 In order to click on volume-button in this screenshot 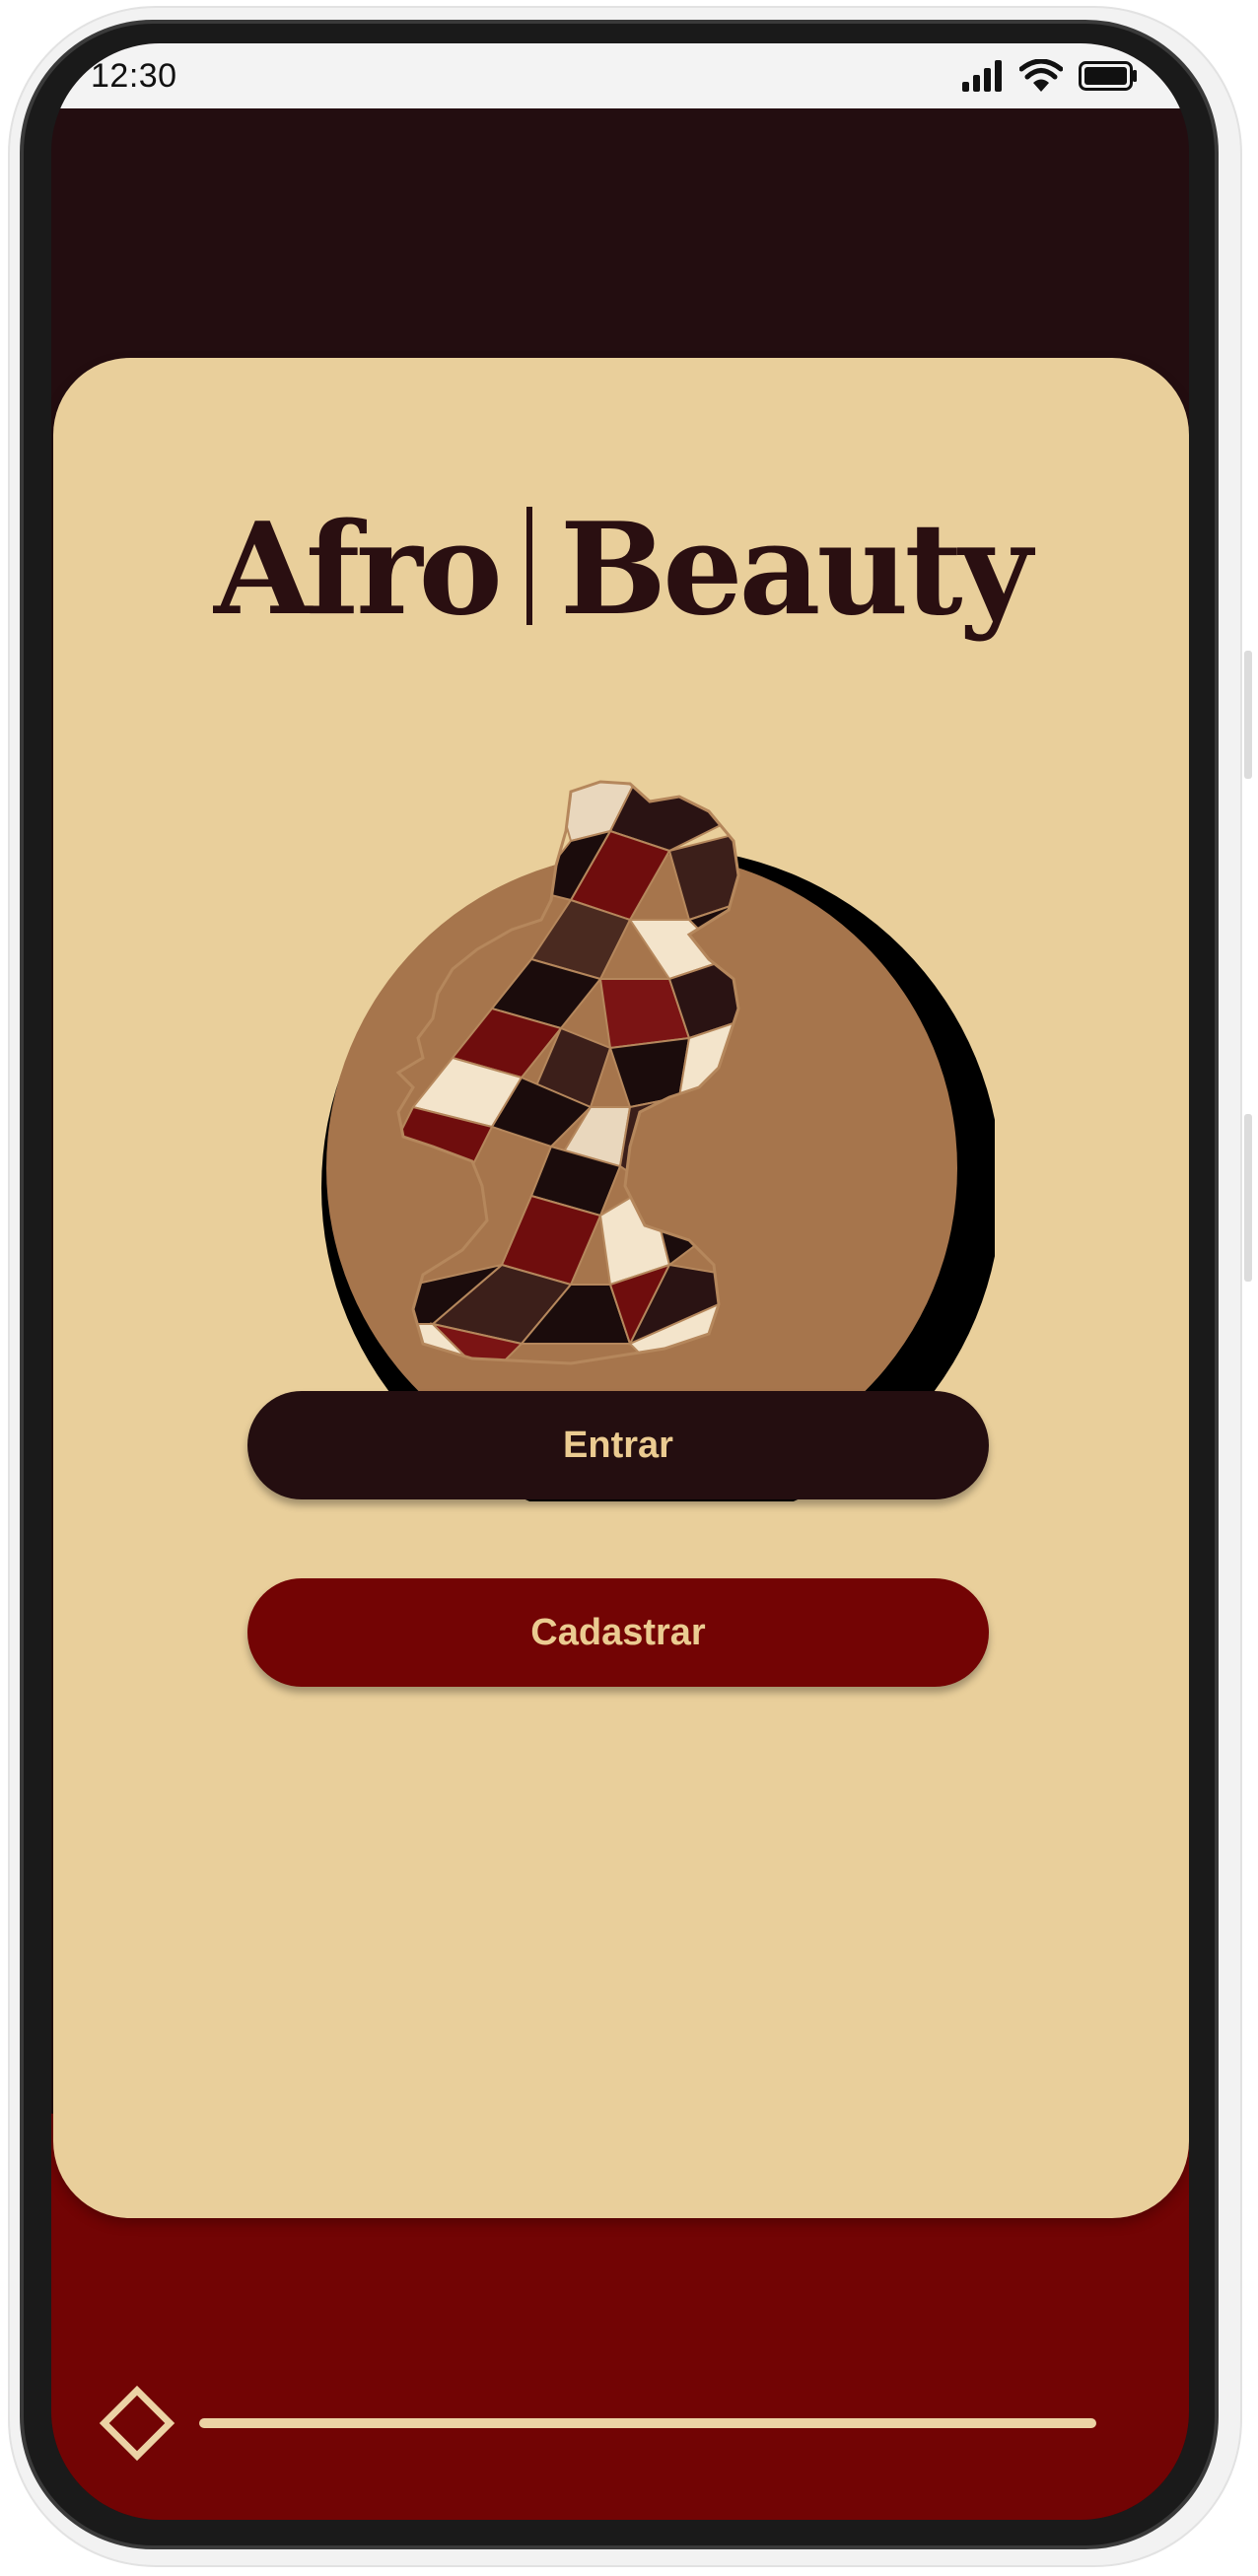, I will do `click(1248, 715)`.